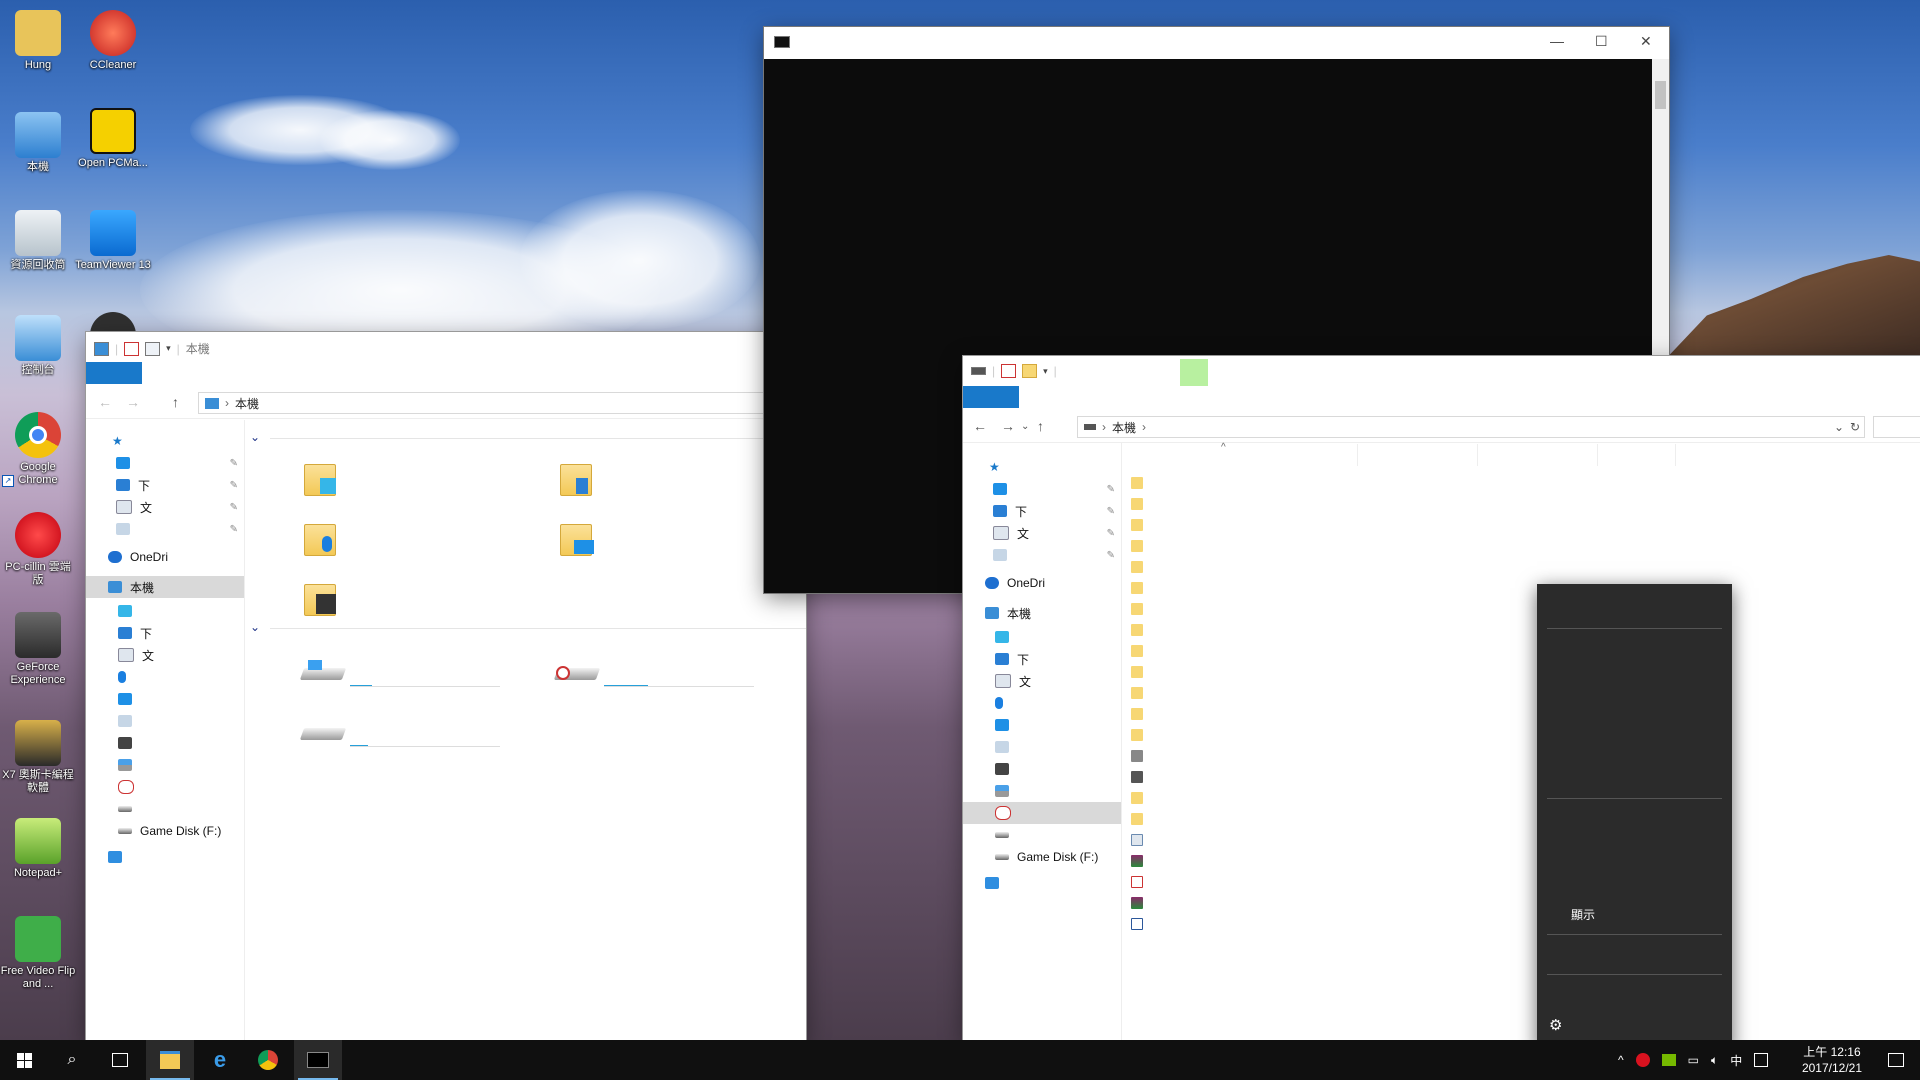  Describe the element at coordinates (1634, 812) in the screenshot. I see `tray-context-menu: 顯示 ⚙` at that location.